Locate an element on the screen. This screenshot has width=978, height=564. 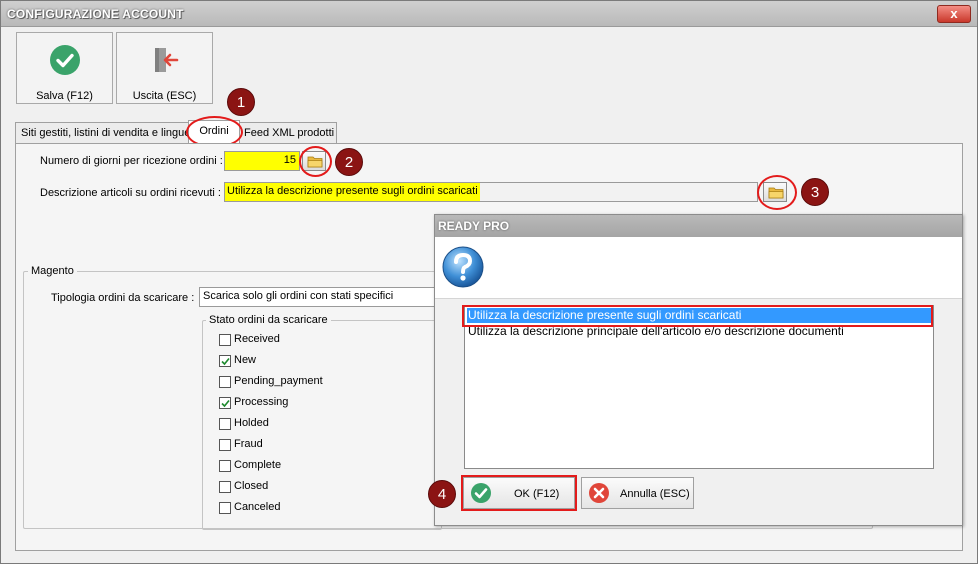
status-fraud-label: Fraud is located at coordinates (248, 444).